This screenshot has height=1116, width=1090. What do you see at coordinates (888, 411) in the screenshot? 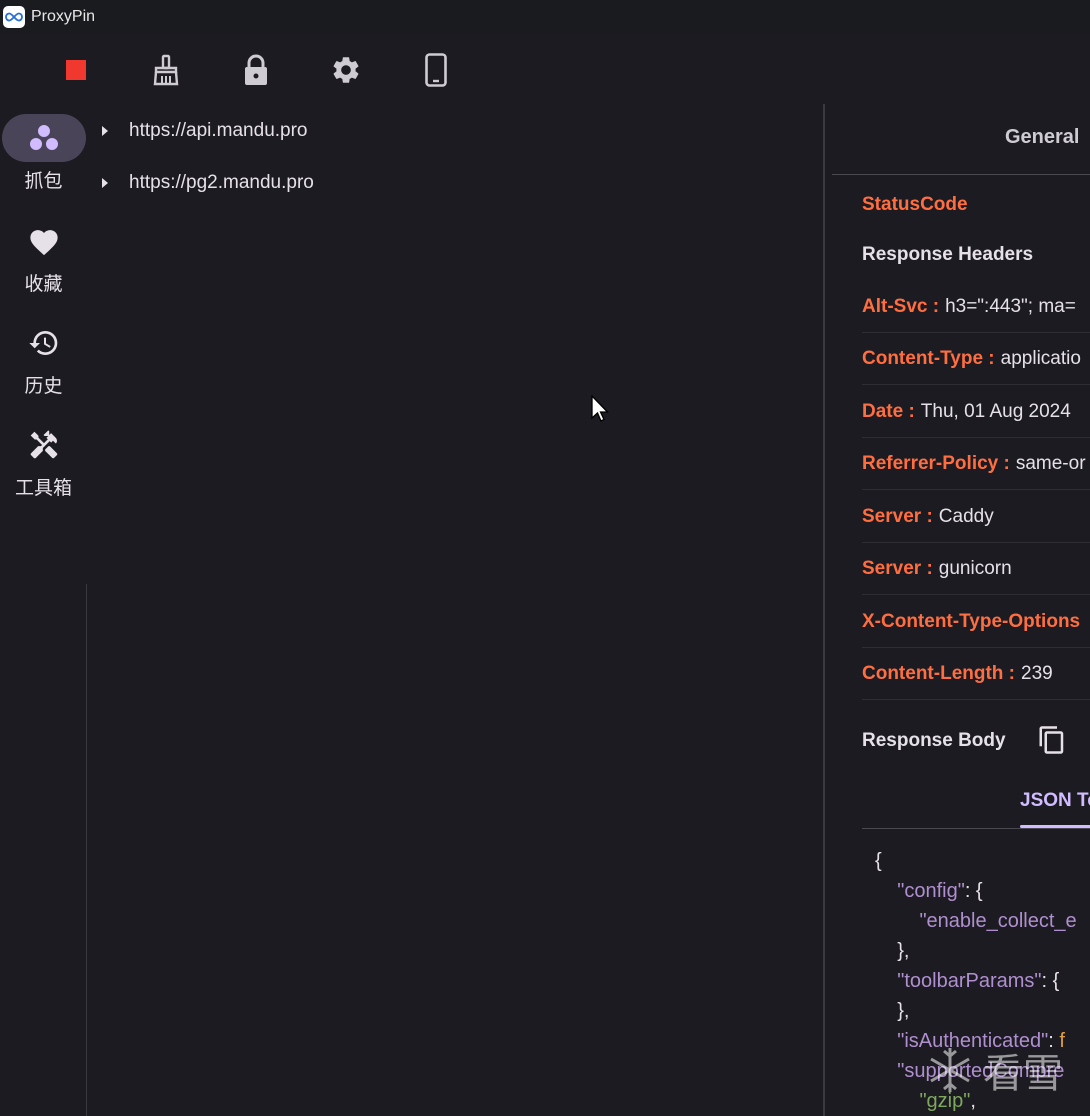
I see `header-key: Date :` at bounding box center [888, 411].